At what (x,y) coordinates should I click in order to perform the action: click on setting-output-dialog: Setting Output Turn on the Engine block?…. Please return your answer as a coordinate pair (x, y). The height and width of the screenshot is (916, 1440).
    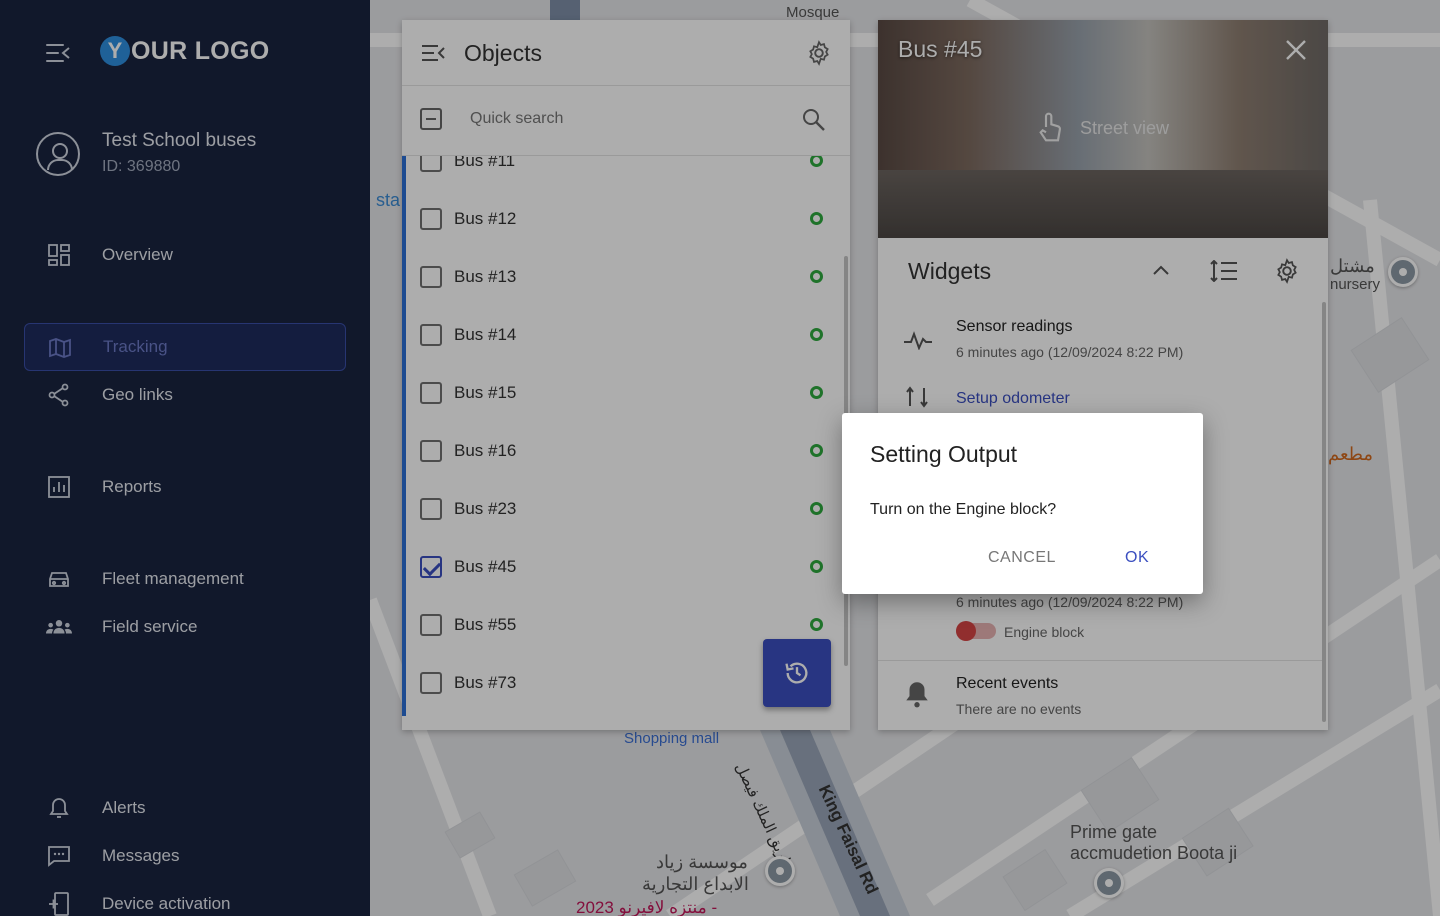
    Looking at the image, I should click on (1022, 503).